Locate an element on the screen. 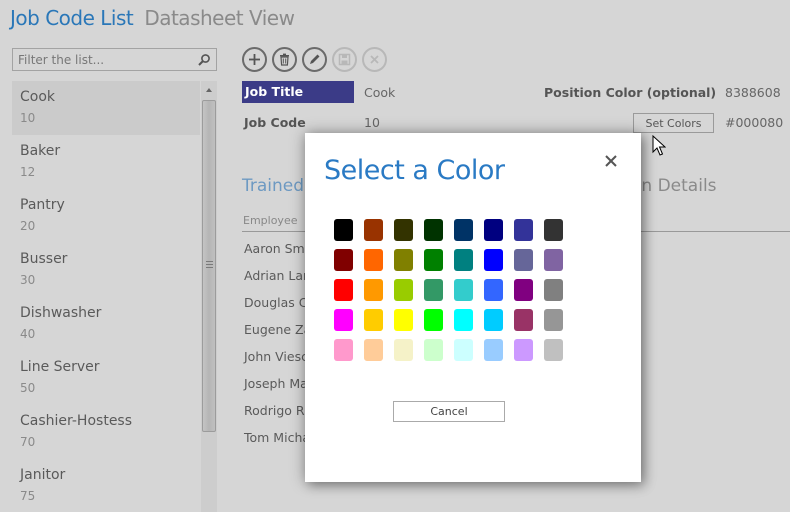  employee-row: Aaron Smi is located at coordinates (276, 248).